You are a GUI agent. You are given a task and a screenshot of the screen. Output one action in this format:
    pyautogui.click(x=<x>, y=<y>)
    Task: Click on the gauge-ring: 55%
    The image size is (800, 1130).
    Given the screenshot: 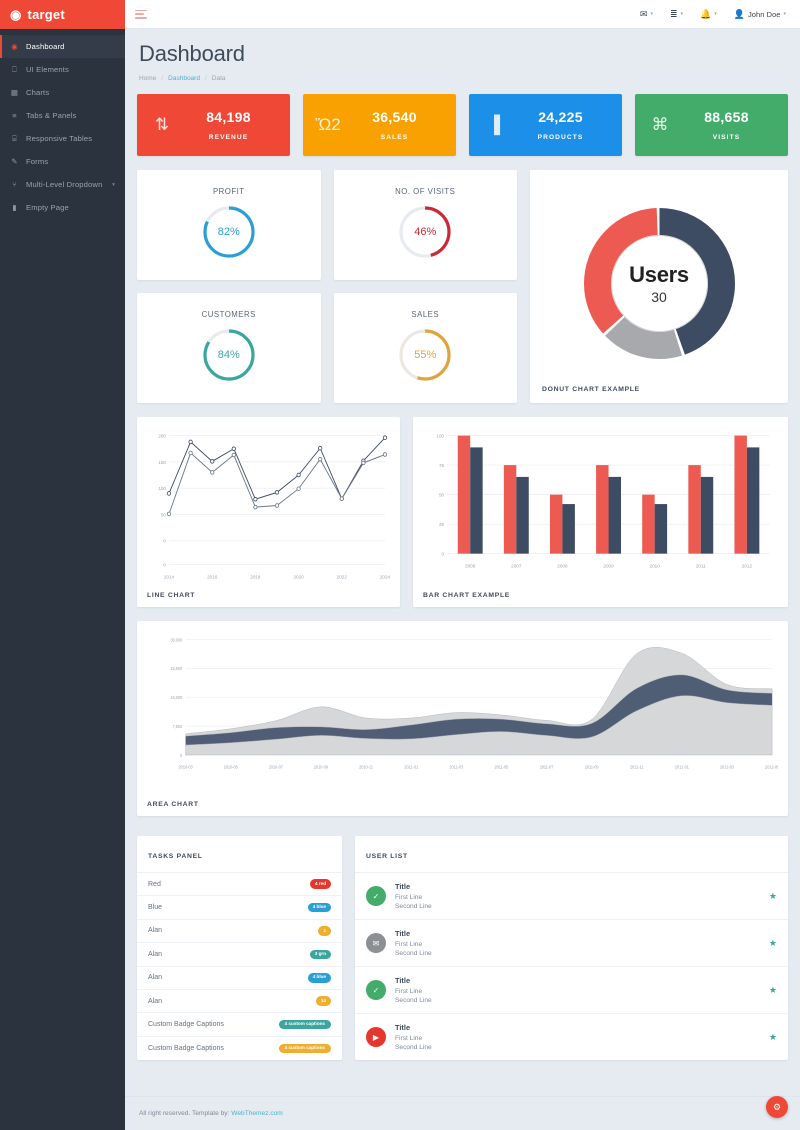 What is the action you would take?
    pyautogui.click(x=425, y=355)
    